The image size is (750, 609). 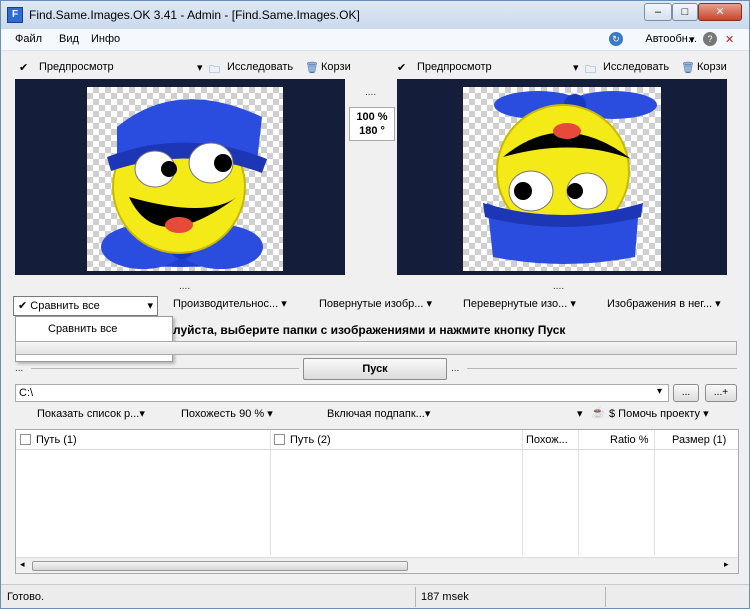 What do you see at coordinates (69, 39) in the screenshot?
I see `menu-view: Вид` at bounding box center [69, 39].